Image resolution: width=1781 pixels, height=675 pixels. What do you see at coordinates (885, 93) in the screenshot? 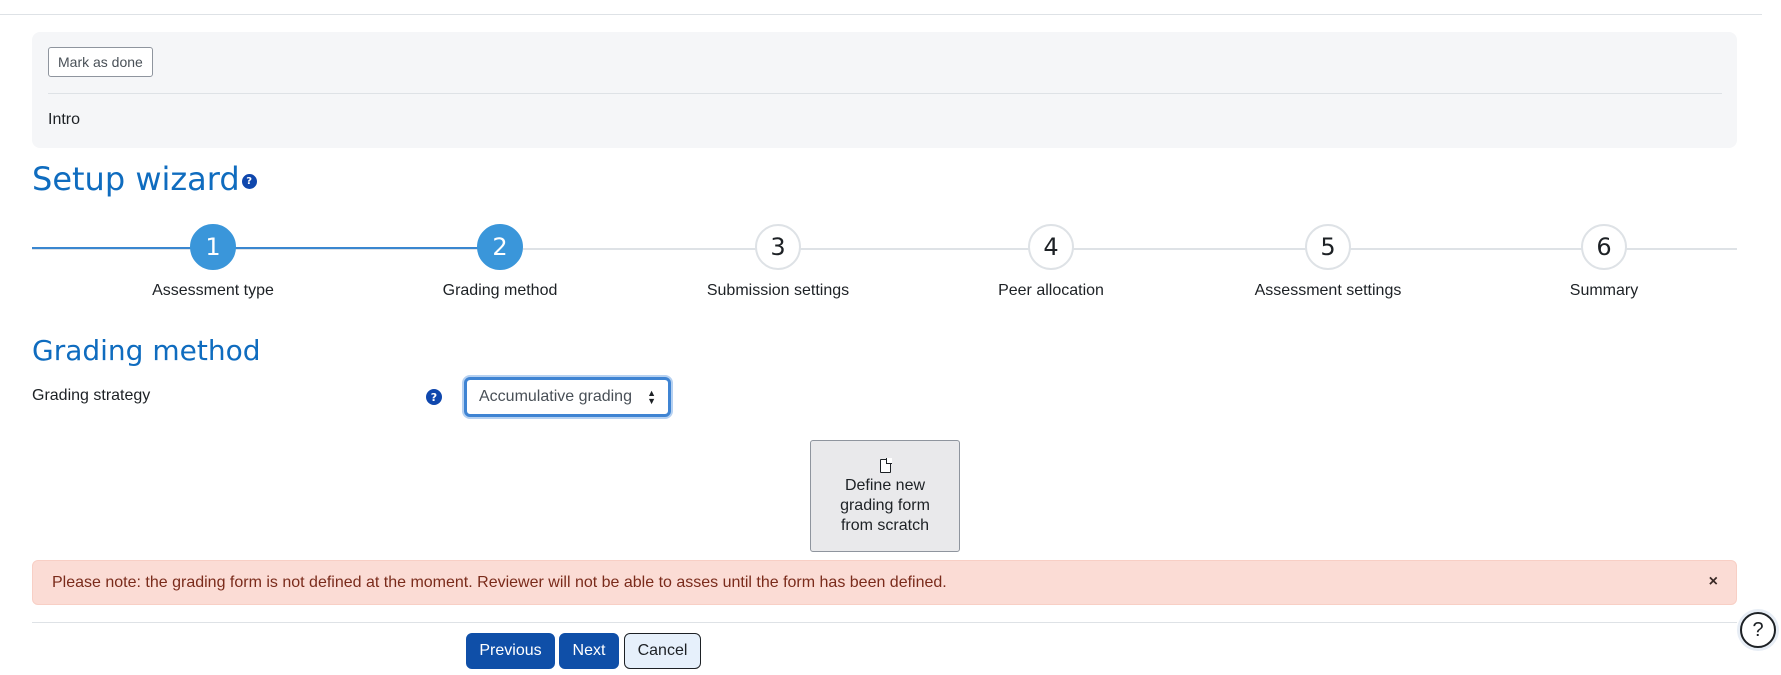
I see `activity-divider` at bounding box center [885, 93].